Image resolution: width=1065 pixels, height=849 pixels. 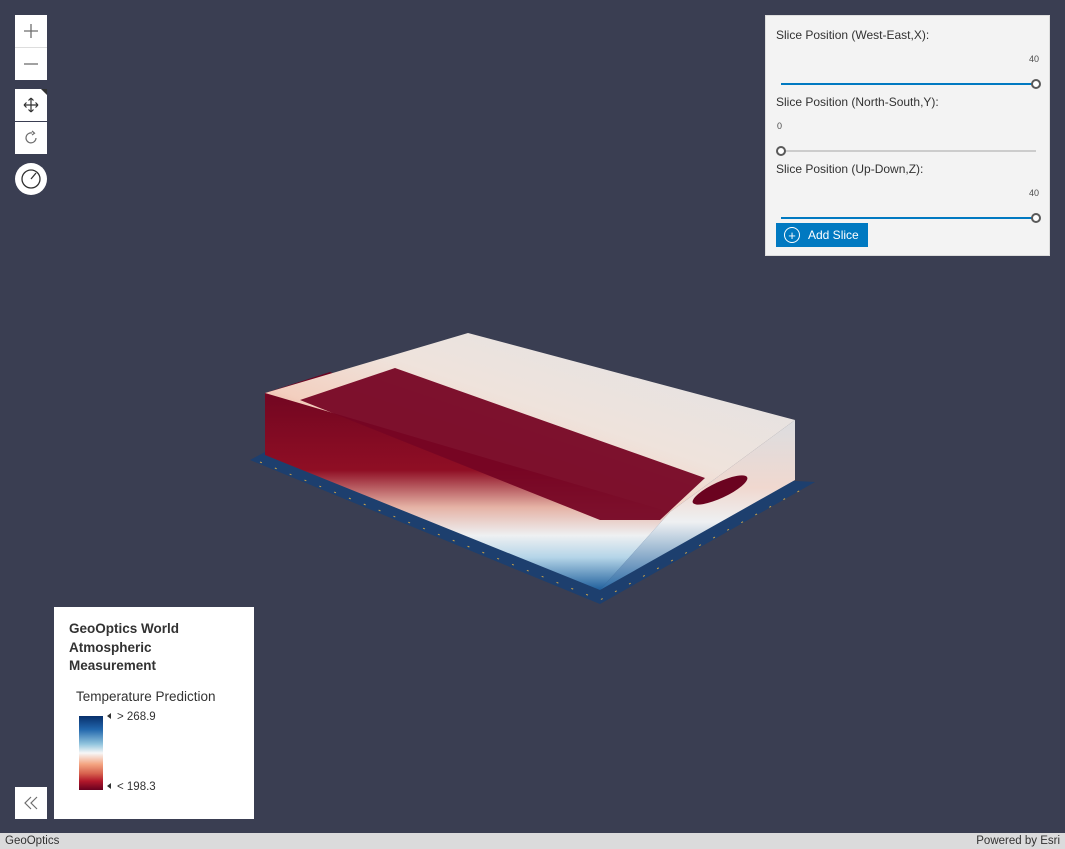 I want to click on slider-label: Slice Position (Up-Down,Z):, so click(x=850, y=169).